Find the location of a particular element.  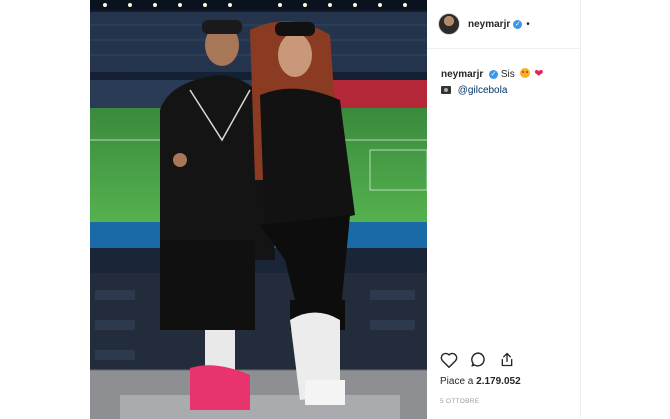

caption-username: neymarjr is located at coordinates (462, 74).